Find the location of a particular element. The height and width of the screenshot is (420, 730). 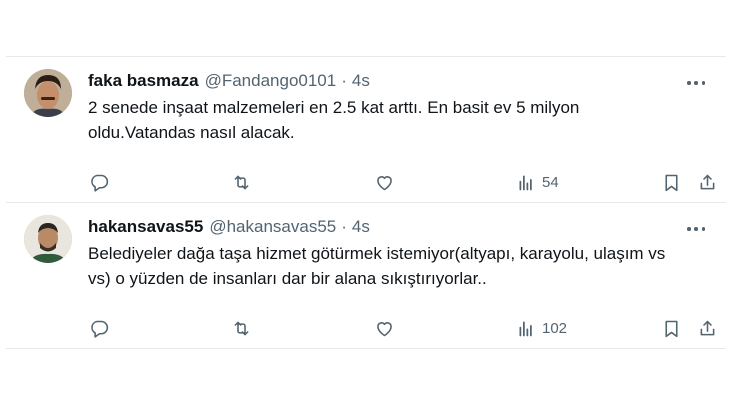

display-name: hakansavas55 is located at coordinates (145, 227).